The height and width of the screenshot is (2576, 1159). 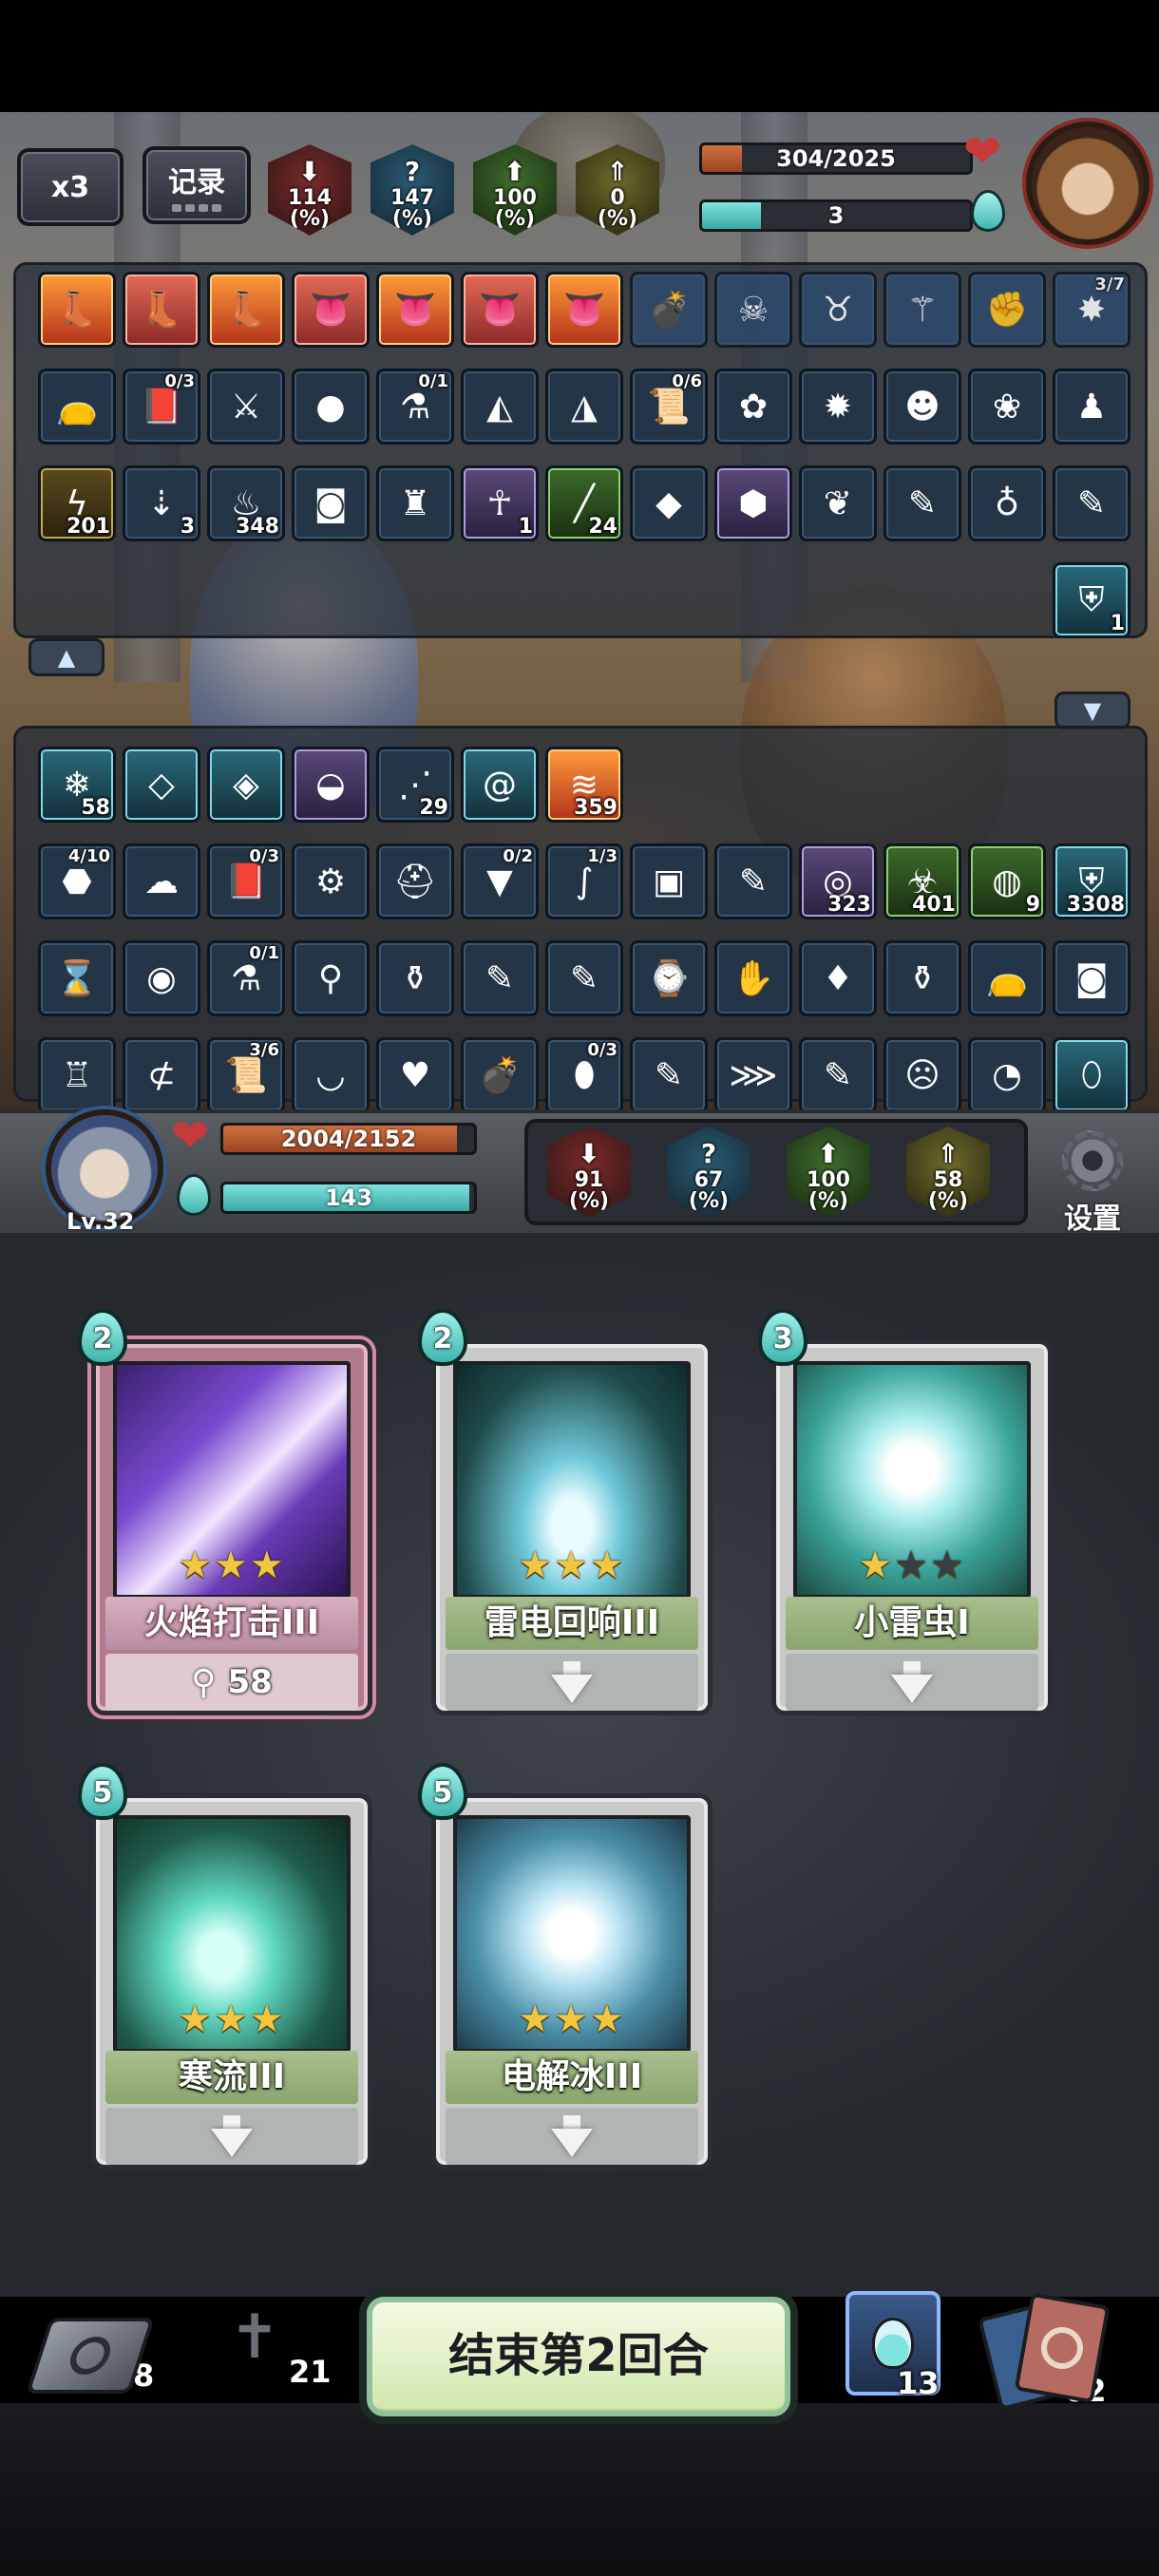 I want to click on effect-slot: ✊, so click(x=1007, y=310).